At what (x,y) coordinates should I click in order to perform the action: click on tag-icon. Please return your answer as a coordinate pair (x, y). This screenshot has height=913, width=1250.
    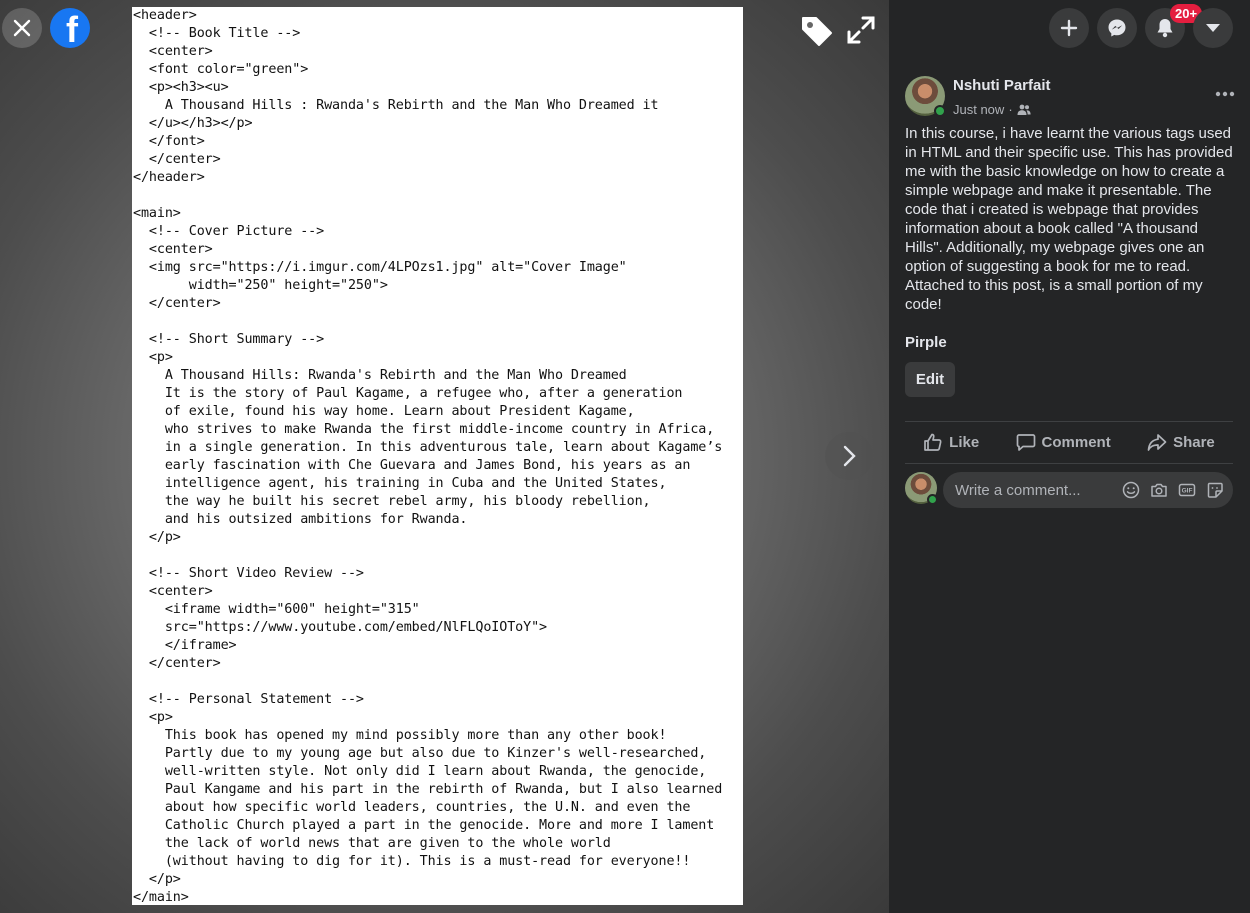
    Looking at the image, I should click on (817, 31).